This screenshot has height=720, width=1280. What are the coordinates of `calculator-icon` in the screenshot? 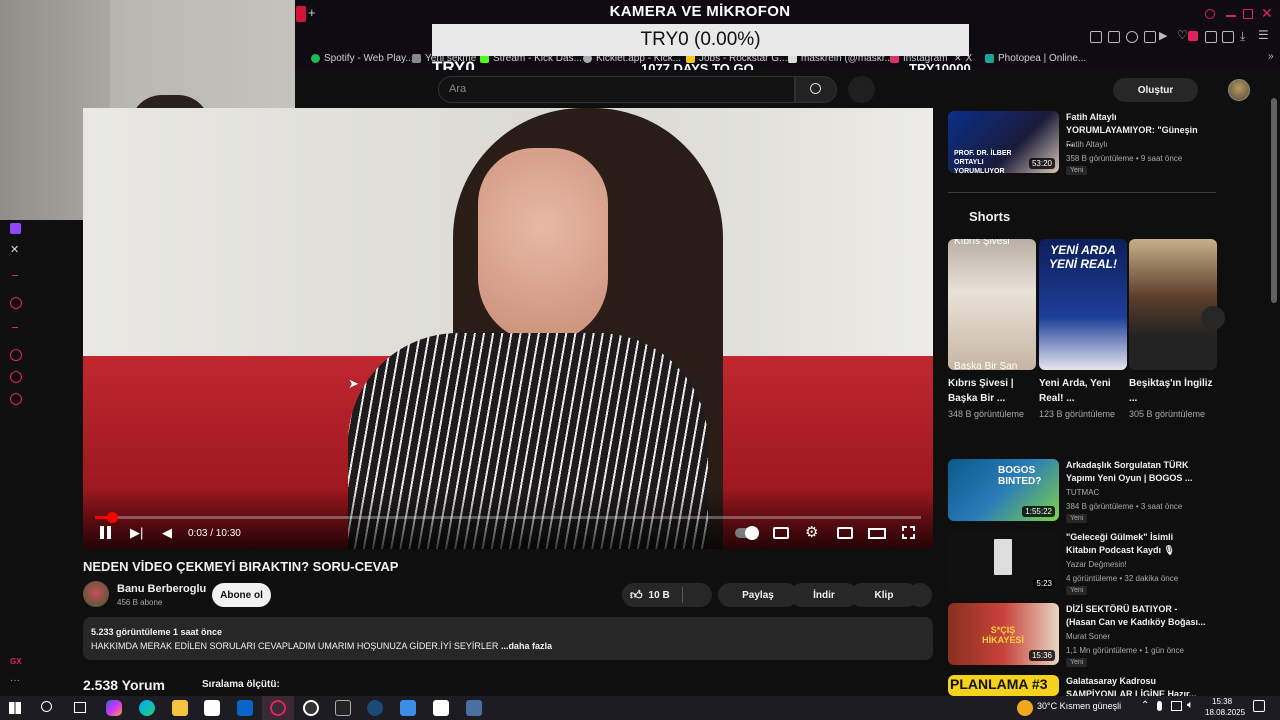 It's located at (474, 708).